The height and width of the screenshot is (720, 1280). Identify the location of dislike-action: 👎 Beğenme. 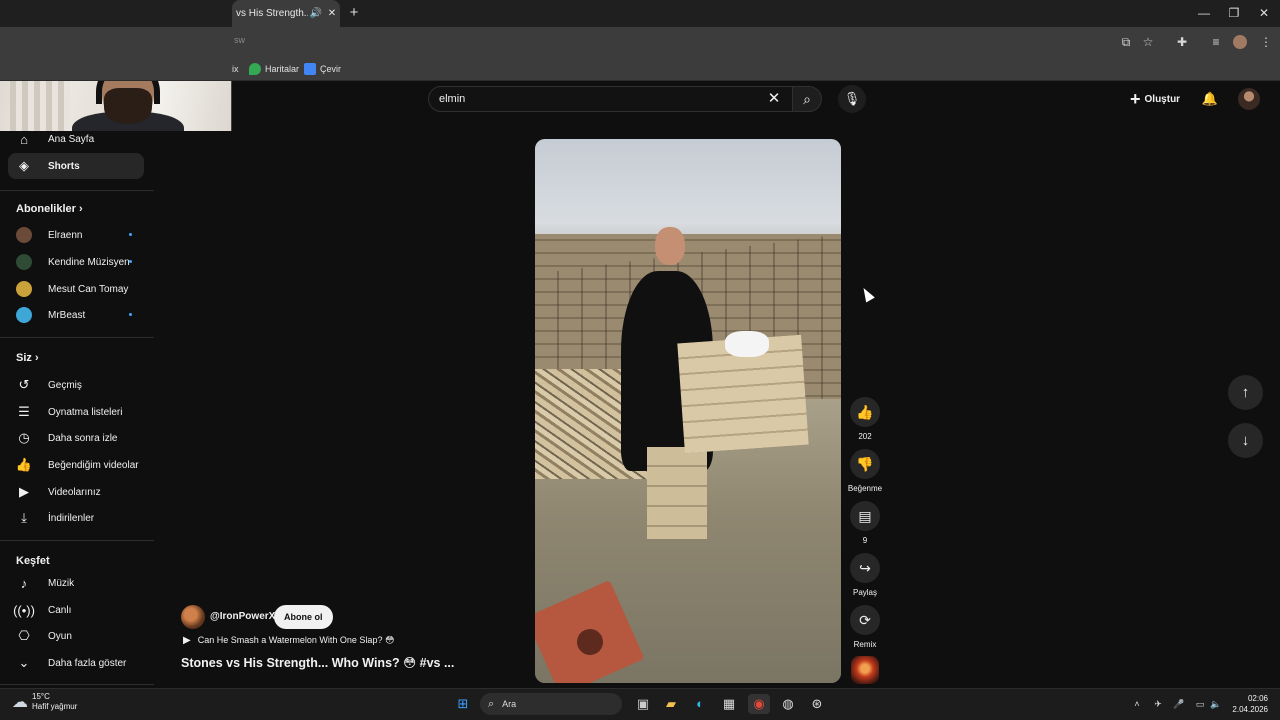
(865, 471).